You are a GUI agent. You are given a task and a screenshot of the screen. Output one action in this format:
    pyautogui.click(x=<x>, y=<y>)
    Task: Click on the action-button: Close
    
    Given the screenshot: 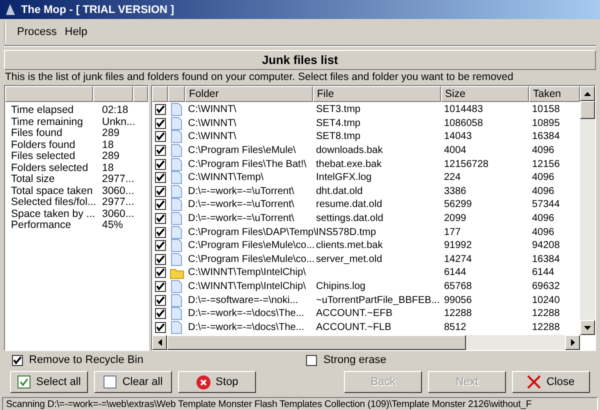 What is the action you would take?
    pyautogui.click(x=551, y=382)
    